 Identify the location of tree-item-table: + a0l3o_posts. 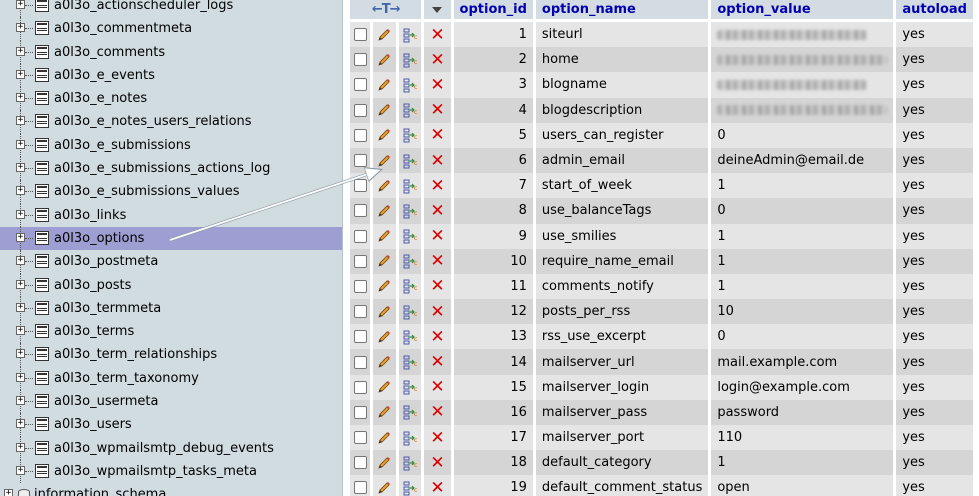
(171, 285).